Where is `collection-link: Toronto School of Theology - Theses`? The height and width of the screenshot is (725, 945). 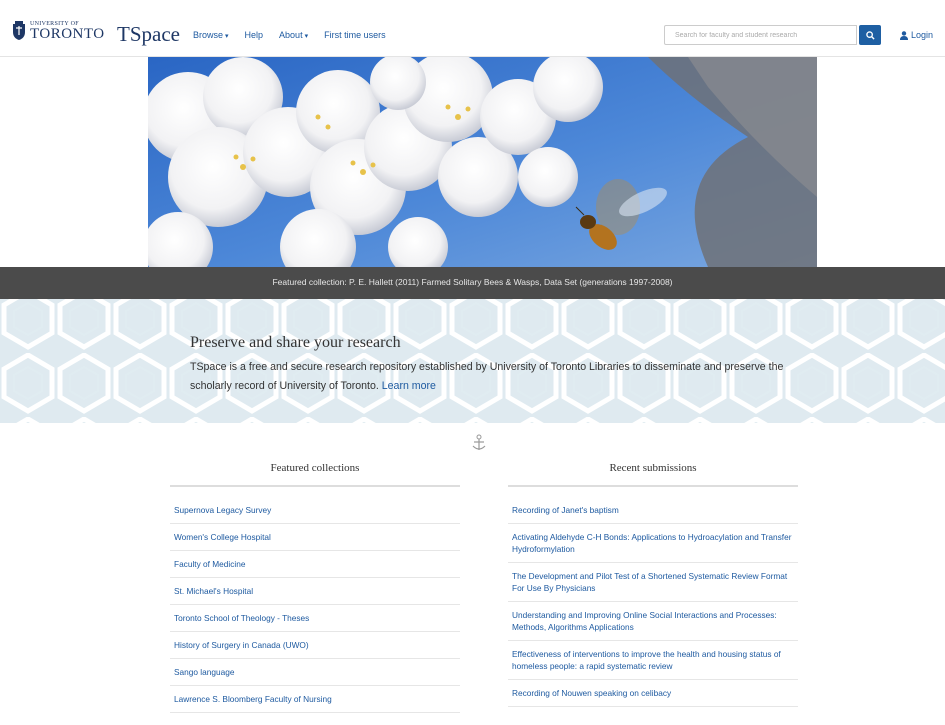 collection-link: Toronto School of Theology - Theses is located at coordinates (315, 618).